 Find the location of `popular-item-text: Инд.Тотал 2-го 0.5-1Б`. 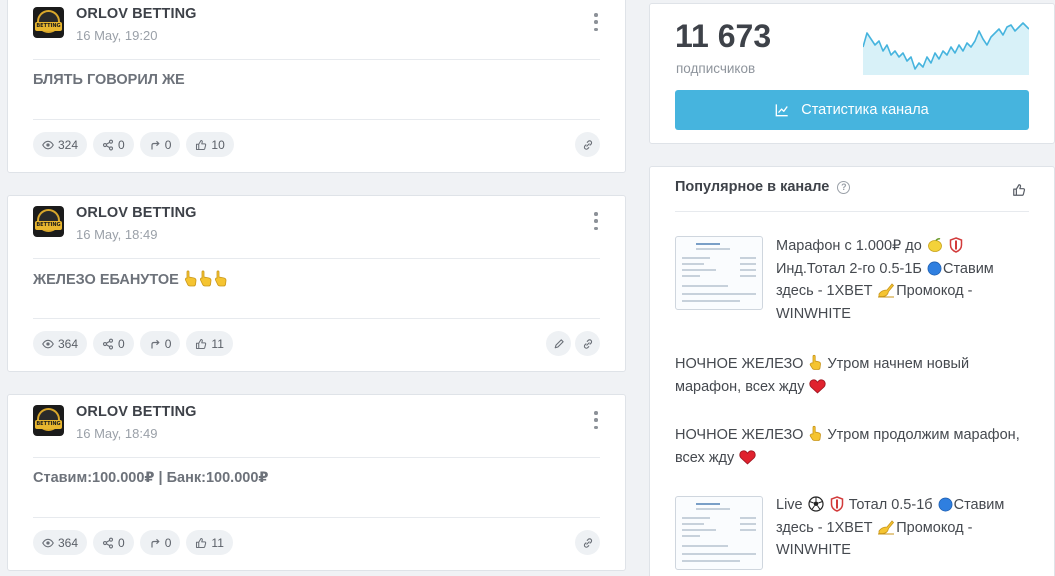

popular-item-text: Инд.Тотал 2-го 0.5-1Б is located at coordinates (849, 268).